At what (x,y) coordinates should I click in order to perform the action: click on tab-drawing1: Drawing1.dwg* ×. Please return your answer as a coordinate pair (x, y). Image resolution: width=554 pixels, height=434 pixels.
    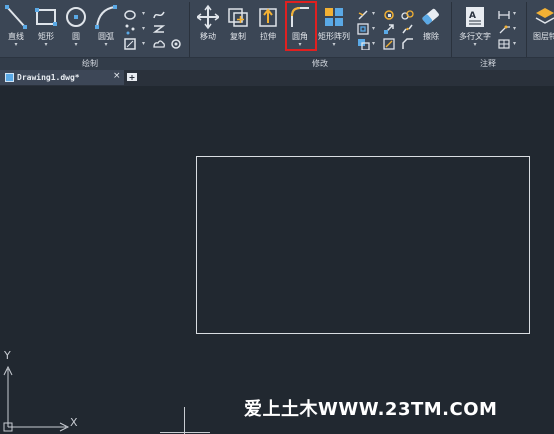
    Looking at the image, I should click on (62, 77).